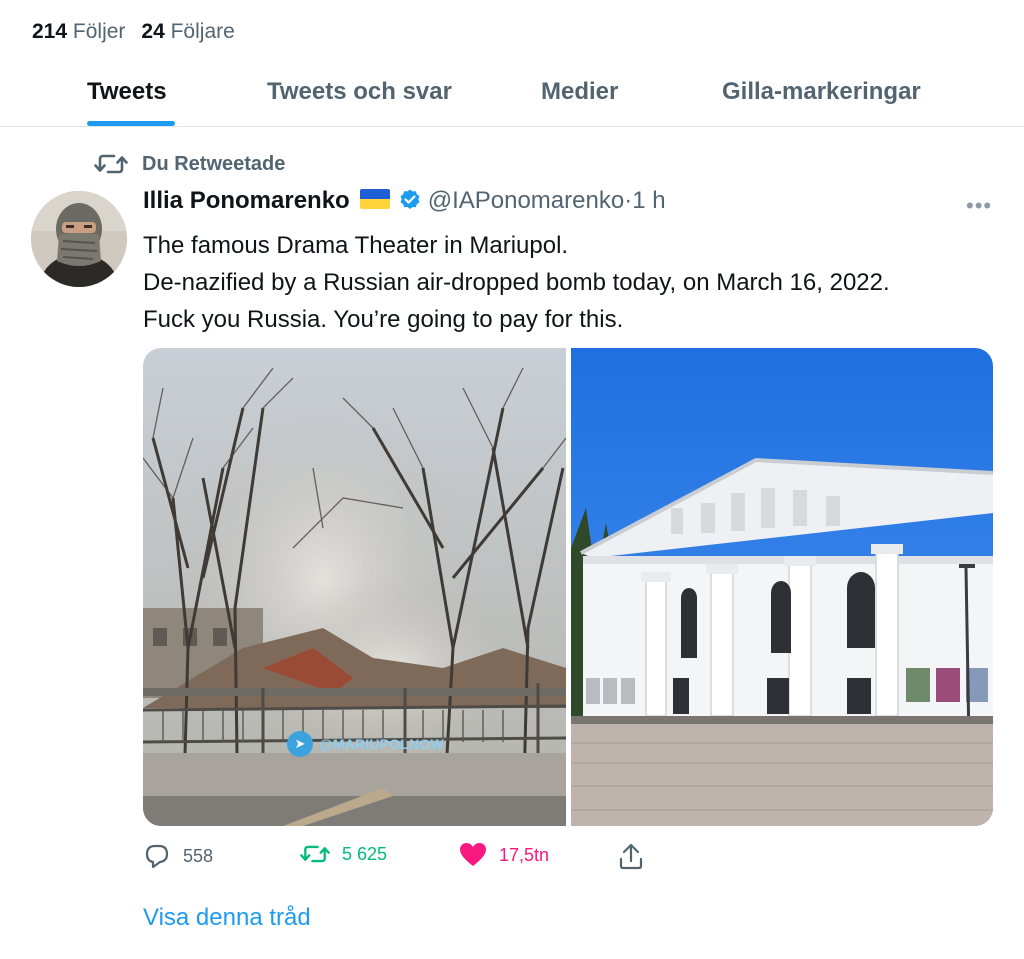 The height and width of the screenshot is (959, 1024). I want to click on tab-tweets: Tweets, so click(127, 92).